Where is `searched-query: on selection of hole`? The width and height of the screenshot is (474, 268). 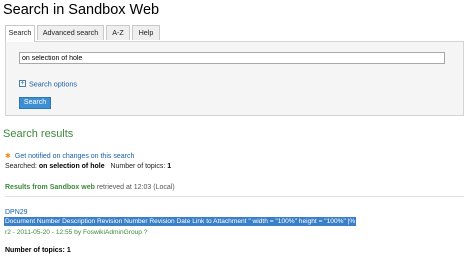
searched-query: on selection of hole is located at coordinates (71, 166).